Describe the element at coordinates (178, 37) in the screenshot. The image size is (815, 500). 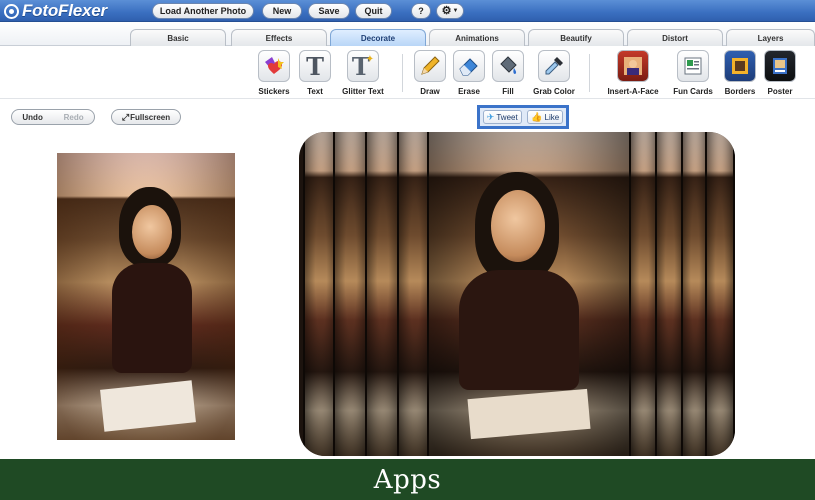
I see `tab-basic: Basic` at that location.